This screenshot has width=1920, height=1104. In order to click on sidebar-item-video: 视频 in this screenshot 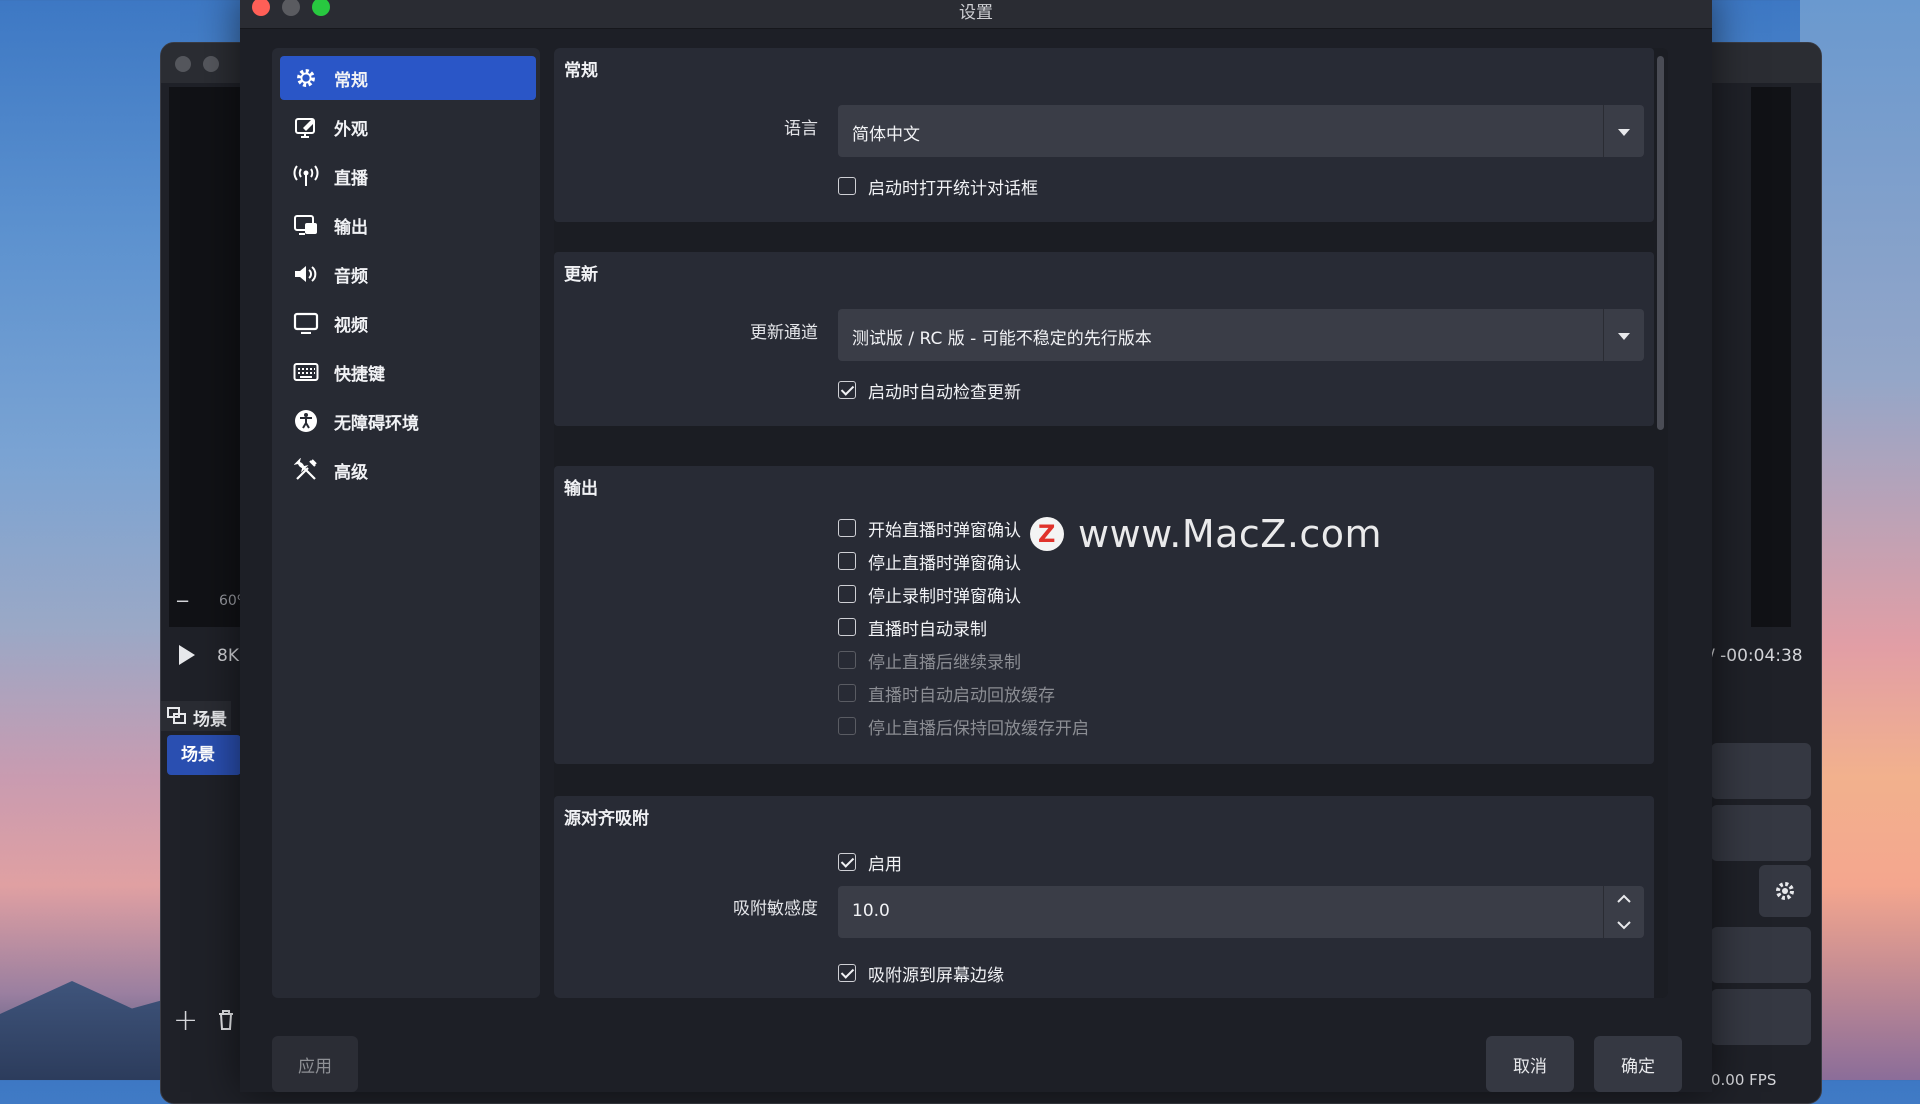, I will do `click(408, 323)`.